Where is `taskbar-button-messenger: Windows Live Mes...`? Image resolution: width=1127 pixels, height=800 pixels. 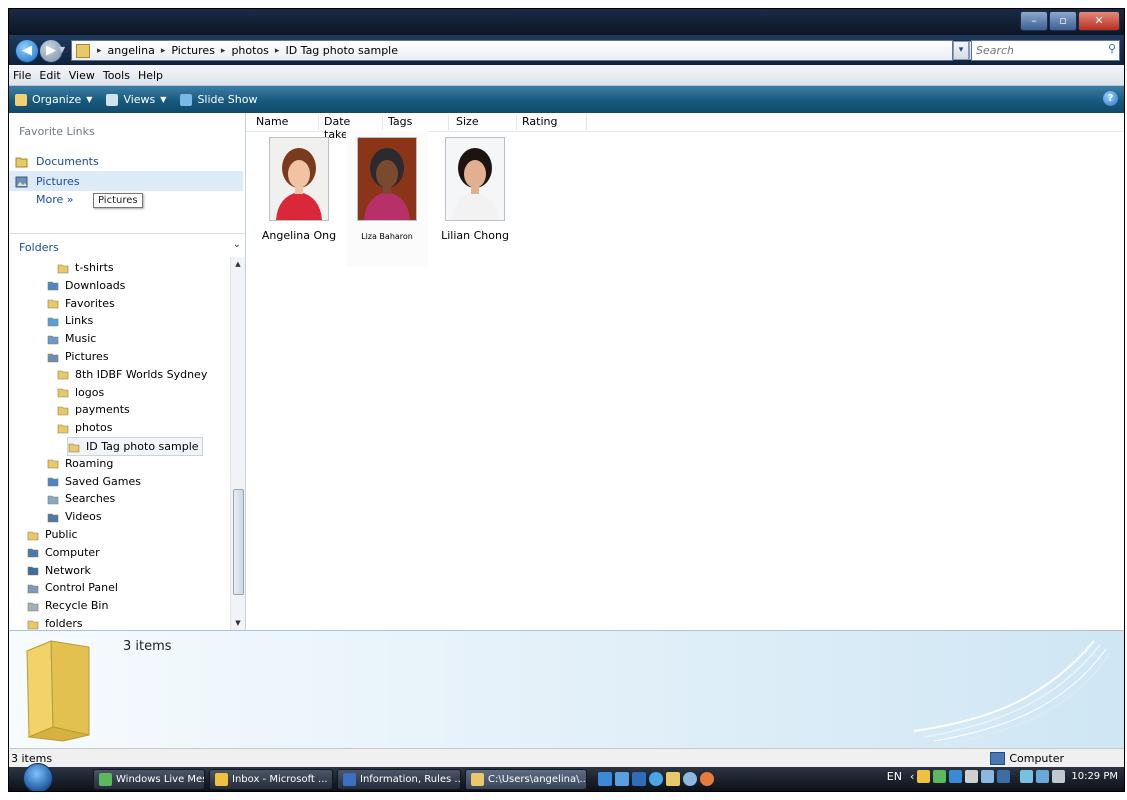
taskbar-button-messenger: Windows Live Mes... is located at coordinates (149, 779).